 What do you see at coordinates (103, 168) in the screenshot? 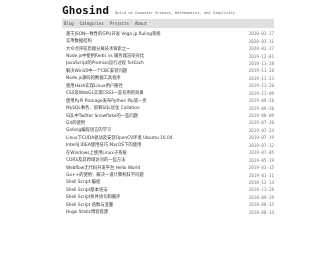
I see `post-title-link: Webflow无代码开发平台 Hello World` at bounding box center [103, 168].